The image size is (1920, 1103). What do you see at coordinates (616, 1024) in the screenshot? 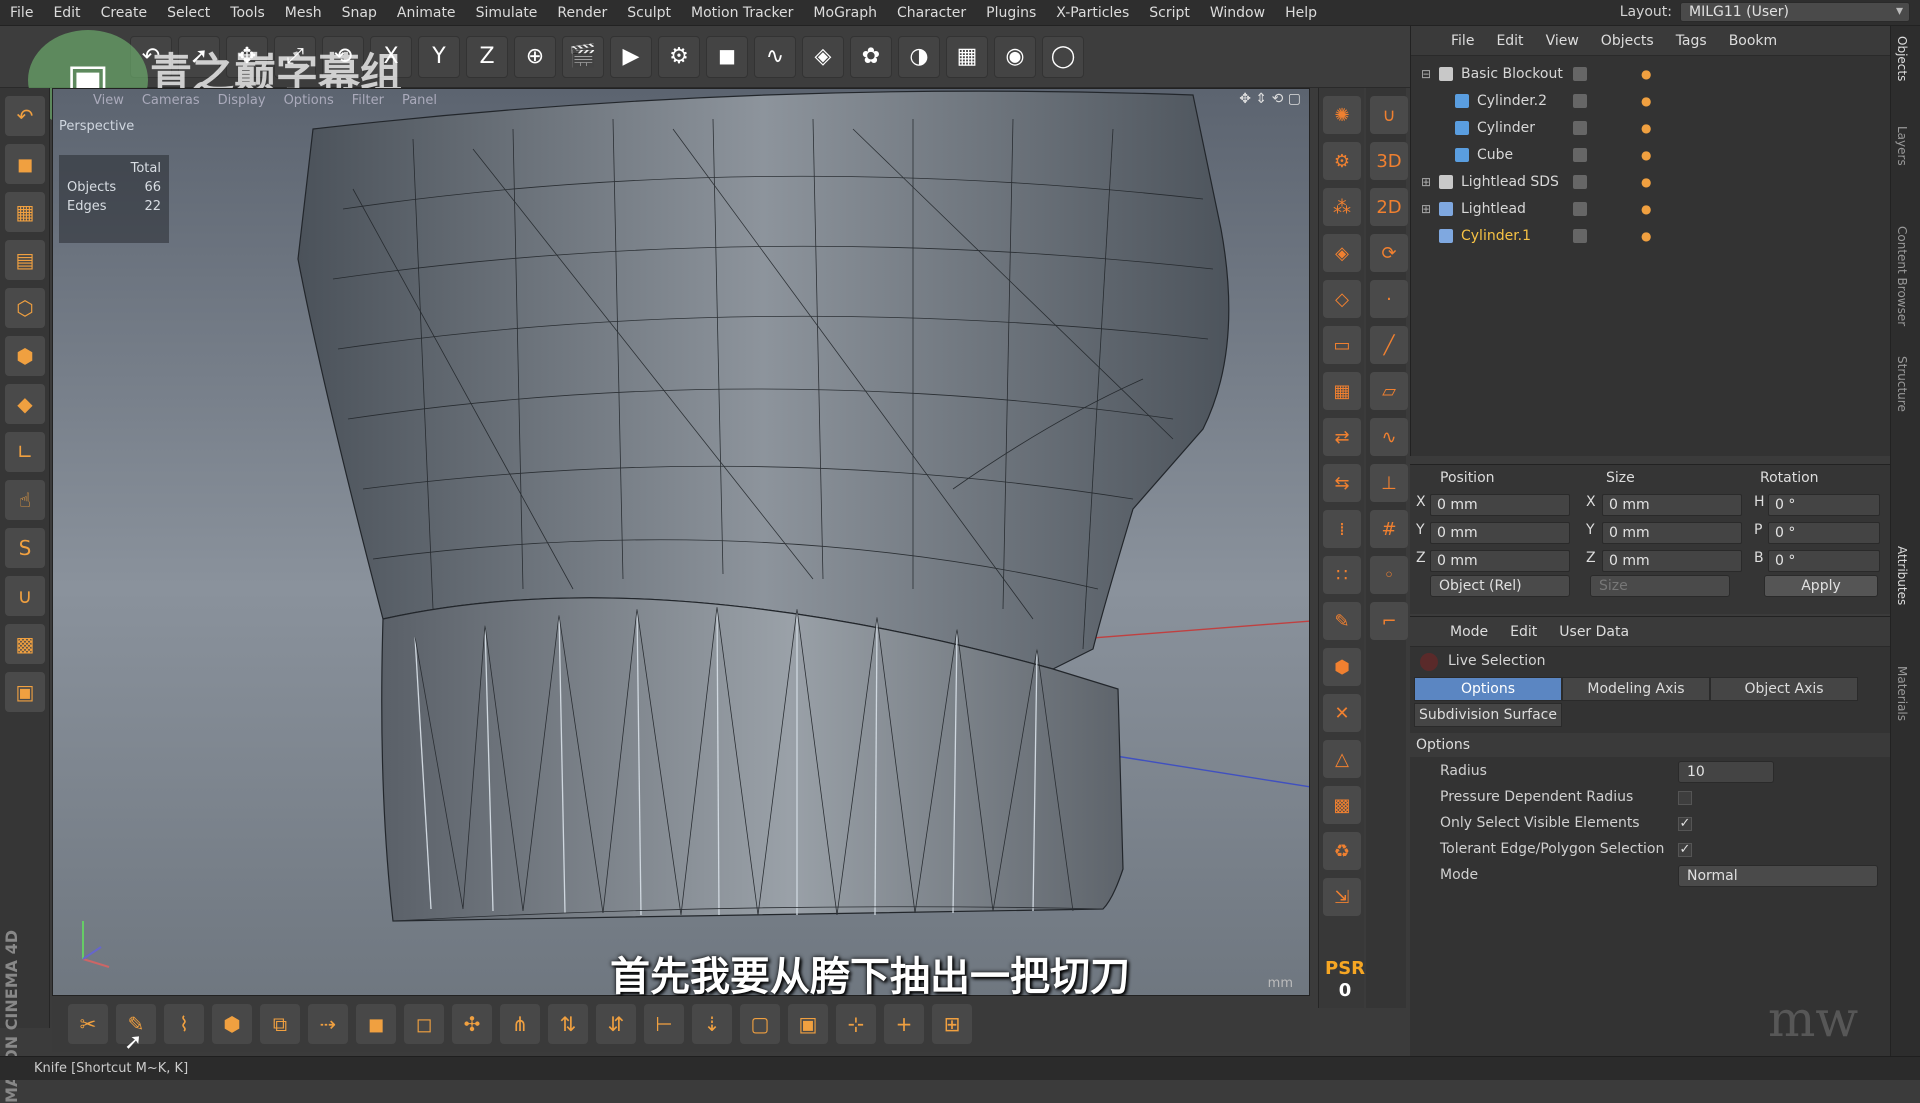
I see `smooth-shift-icon: ⇵` at bounding box center [616, 1024].